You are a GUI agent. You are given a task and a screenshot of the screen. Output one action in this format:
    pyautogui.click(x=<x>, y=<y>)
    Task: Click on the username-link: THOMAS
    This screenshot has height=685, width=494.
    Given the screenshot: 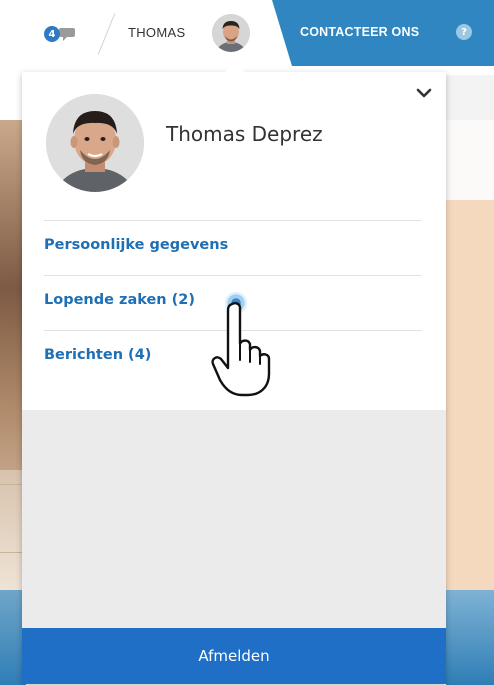 What is the action you would take?
    pyautogui.click(x=156, y=32)
    